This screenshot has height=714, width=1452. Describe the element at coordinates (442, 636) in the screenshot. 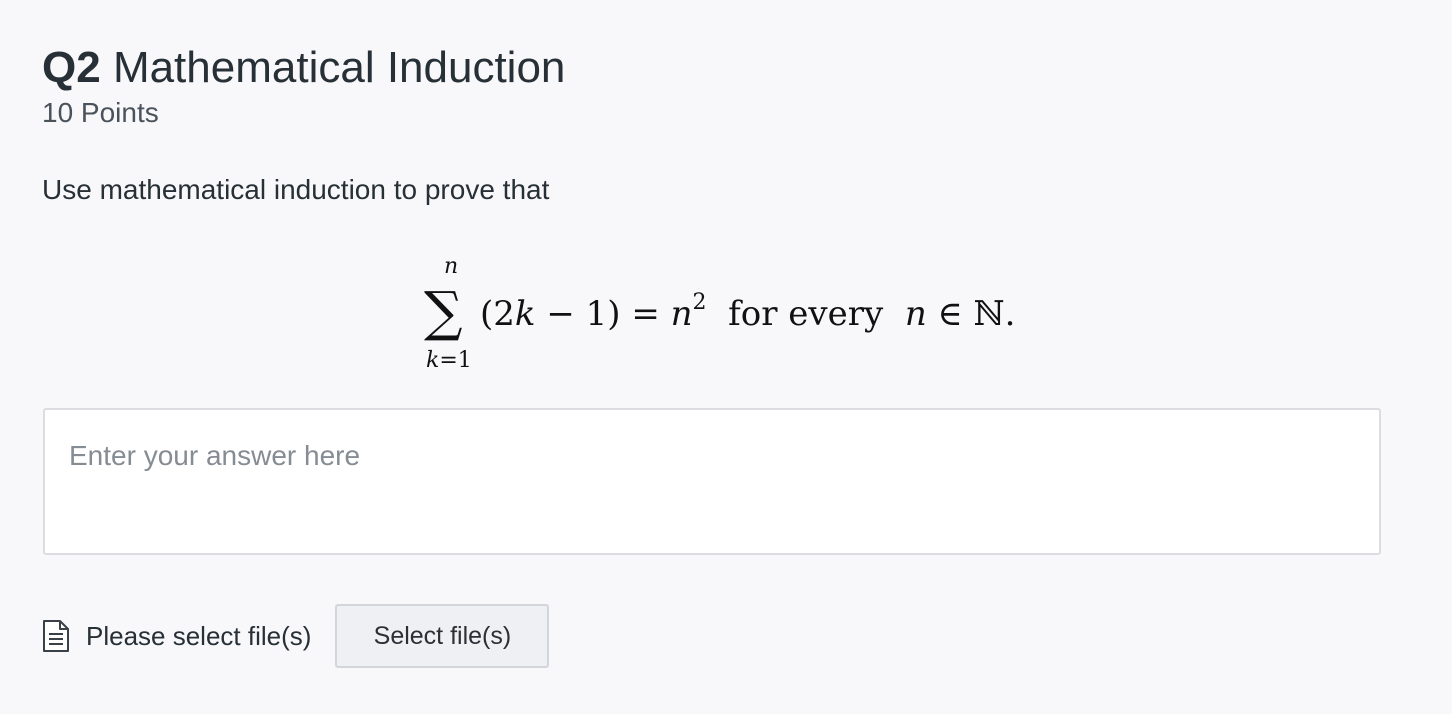

I see `select-files-button: Select file(s)` at that location.